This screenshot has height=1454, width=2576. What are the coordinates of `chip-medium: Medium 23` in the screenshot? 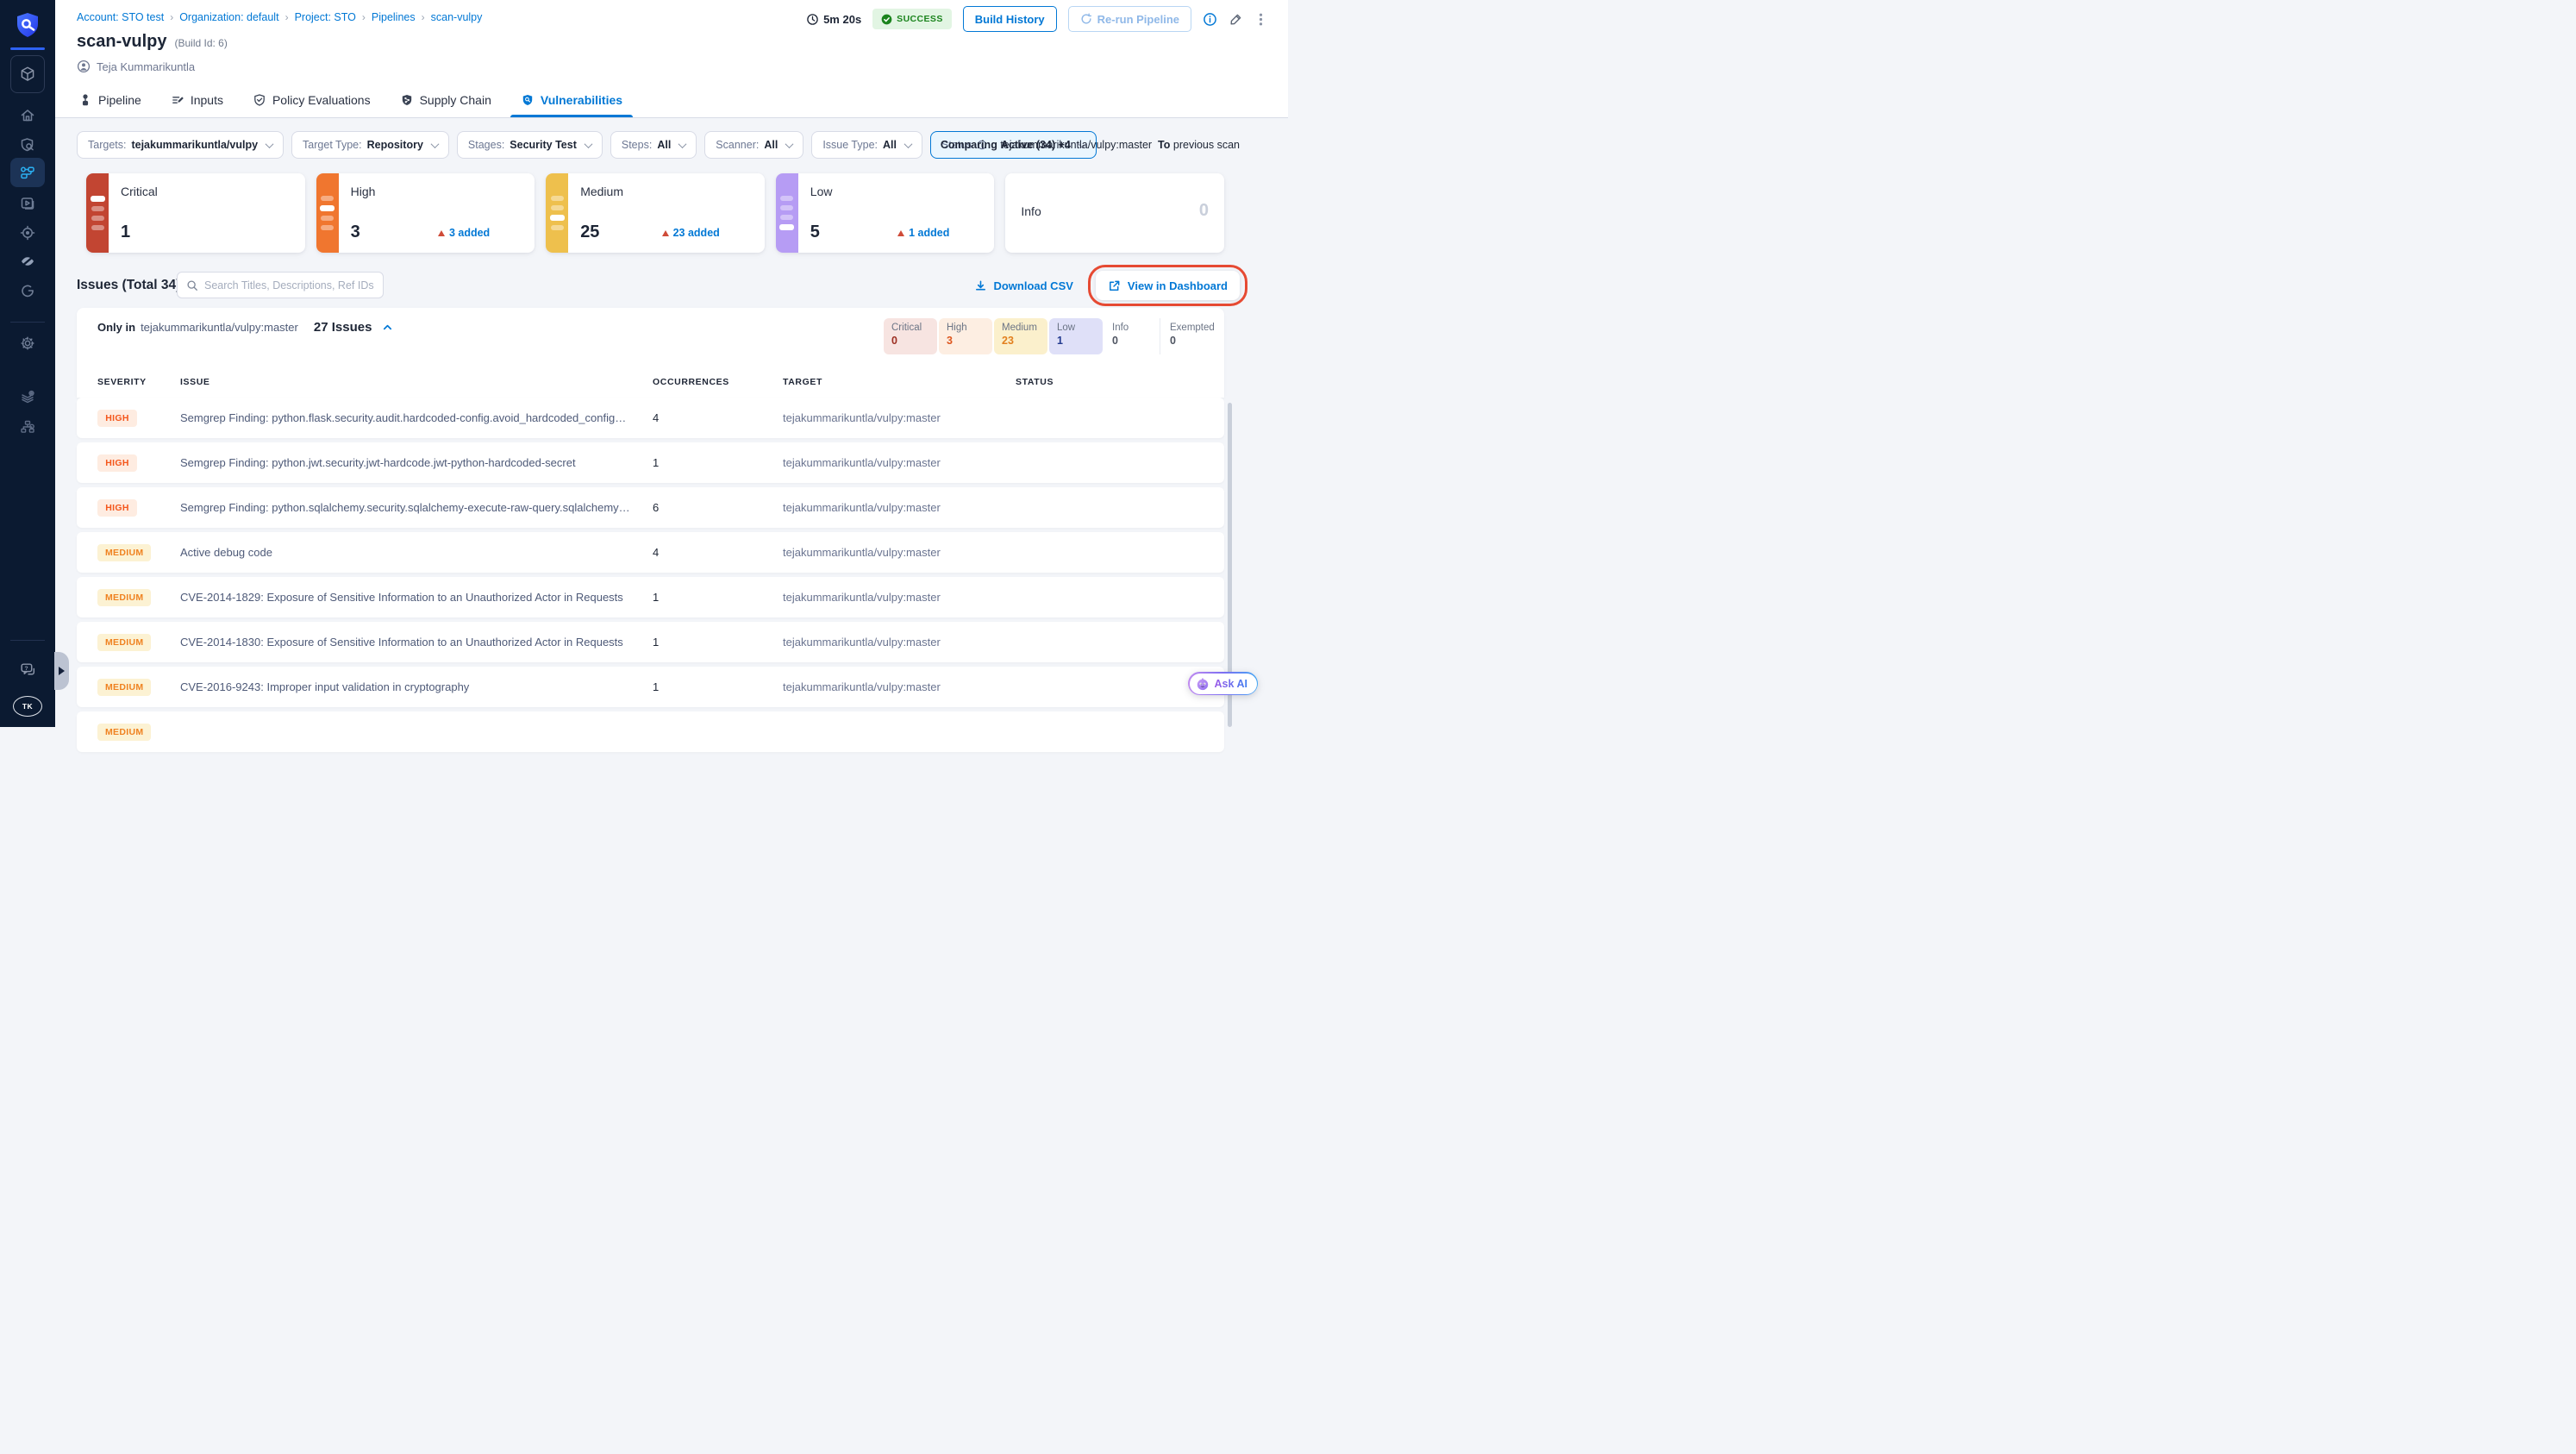 It's located at (1020, 336).